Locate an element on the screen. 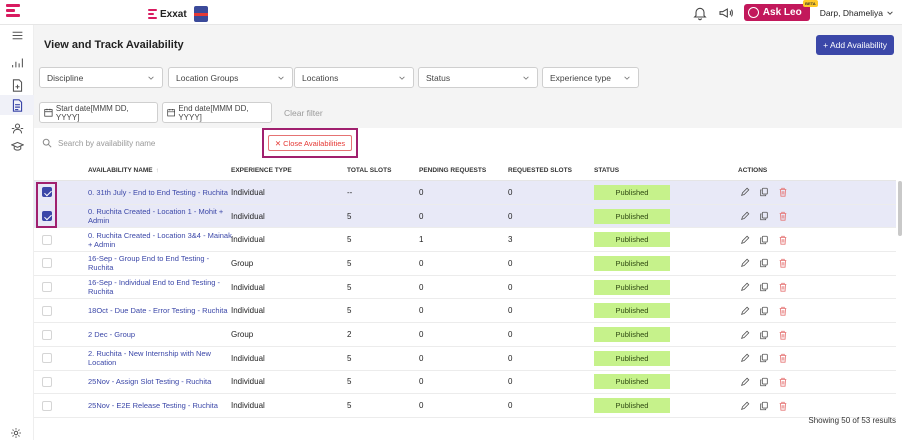  row-actions is located at coordinates (764, 358).